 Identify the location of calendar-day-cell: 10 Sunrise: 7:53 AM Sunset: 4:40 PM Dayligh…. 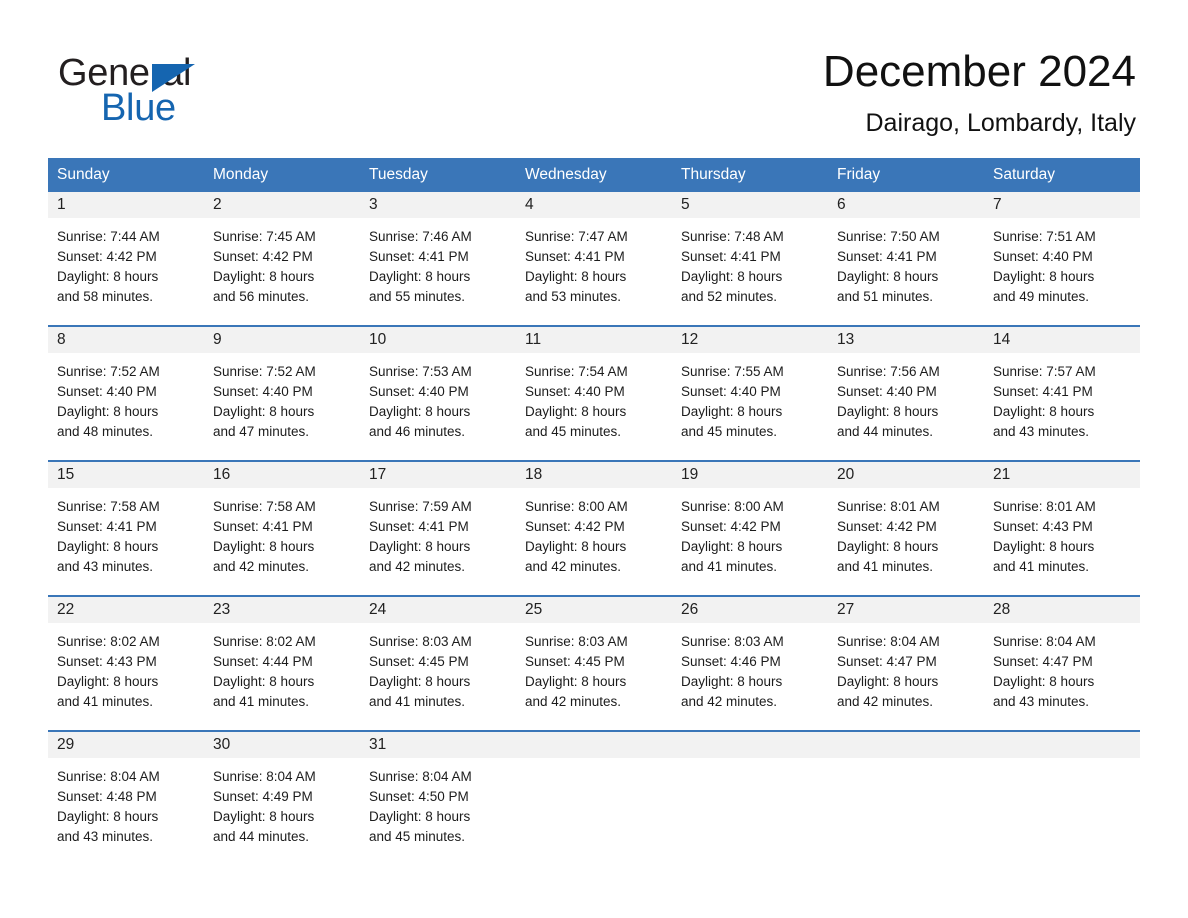
(438, 393).